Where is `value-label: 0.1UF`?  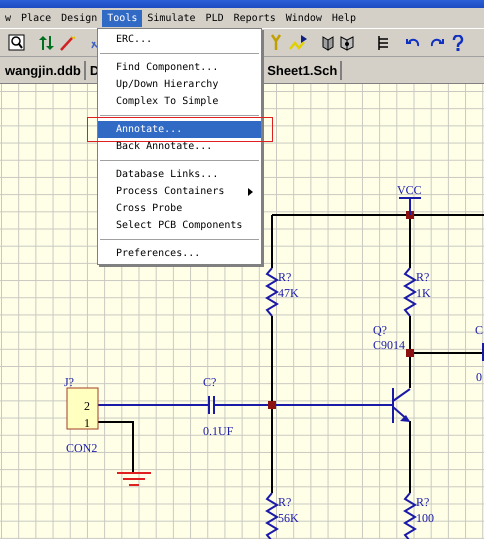 value-label: 0.1UF is located at coordinates (218, 431).